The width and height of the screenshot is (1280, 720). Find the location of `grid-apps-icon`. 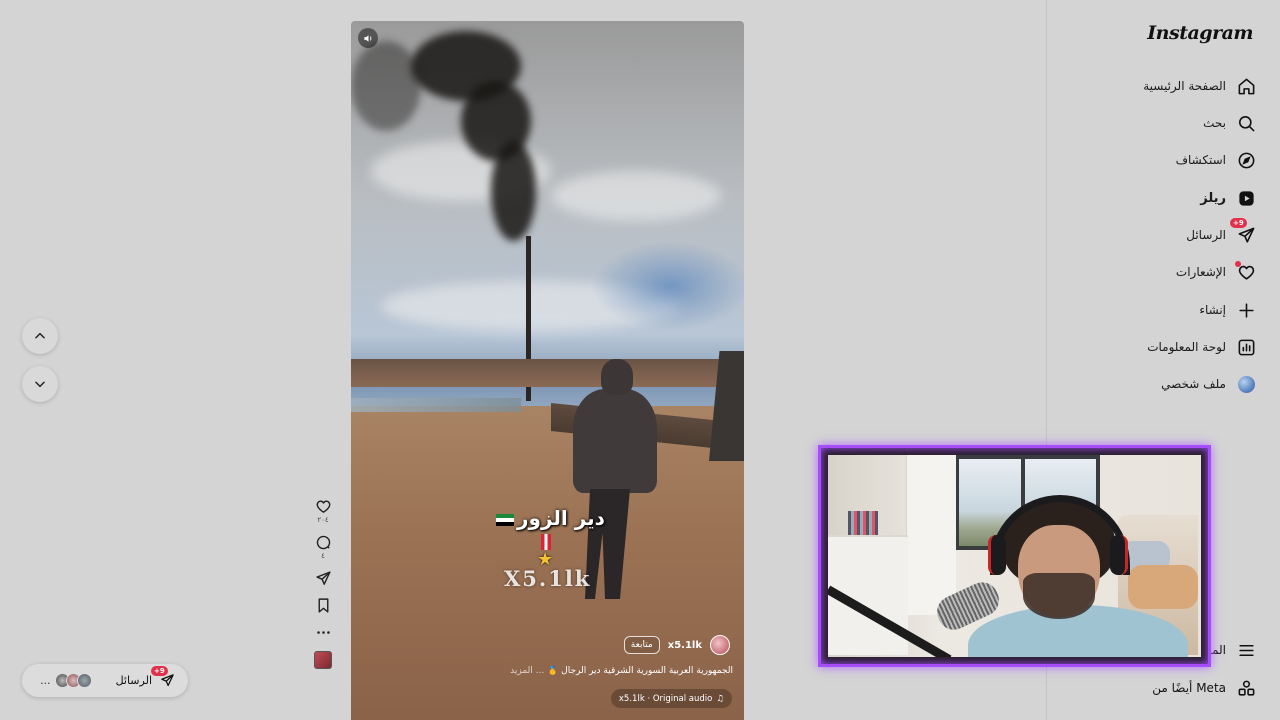

grid-apps-icon is located at coordinates (1246, 688).